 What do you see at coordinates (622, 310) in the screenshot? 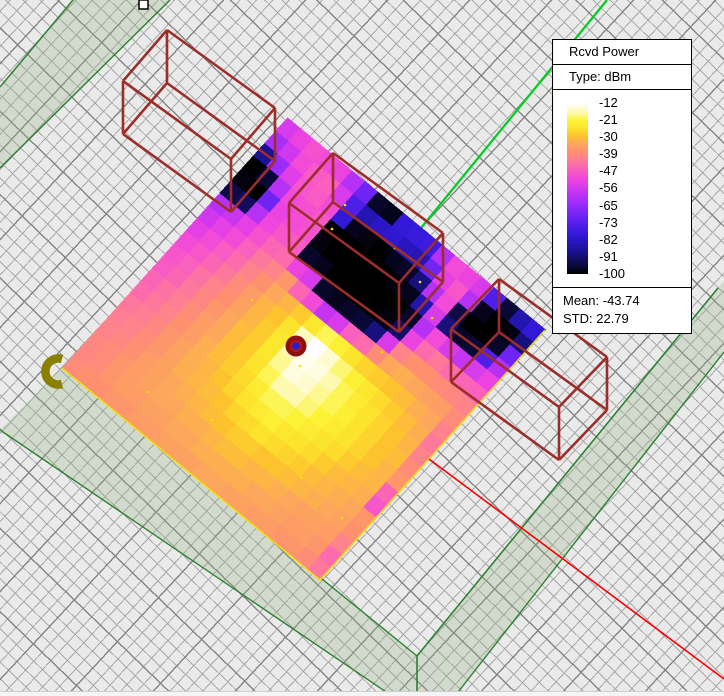
I see `legend-stats: Mean: -43.74 STD: 22.79` at bounding box center [622, 310].